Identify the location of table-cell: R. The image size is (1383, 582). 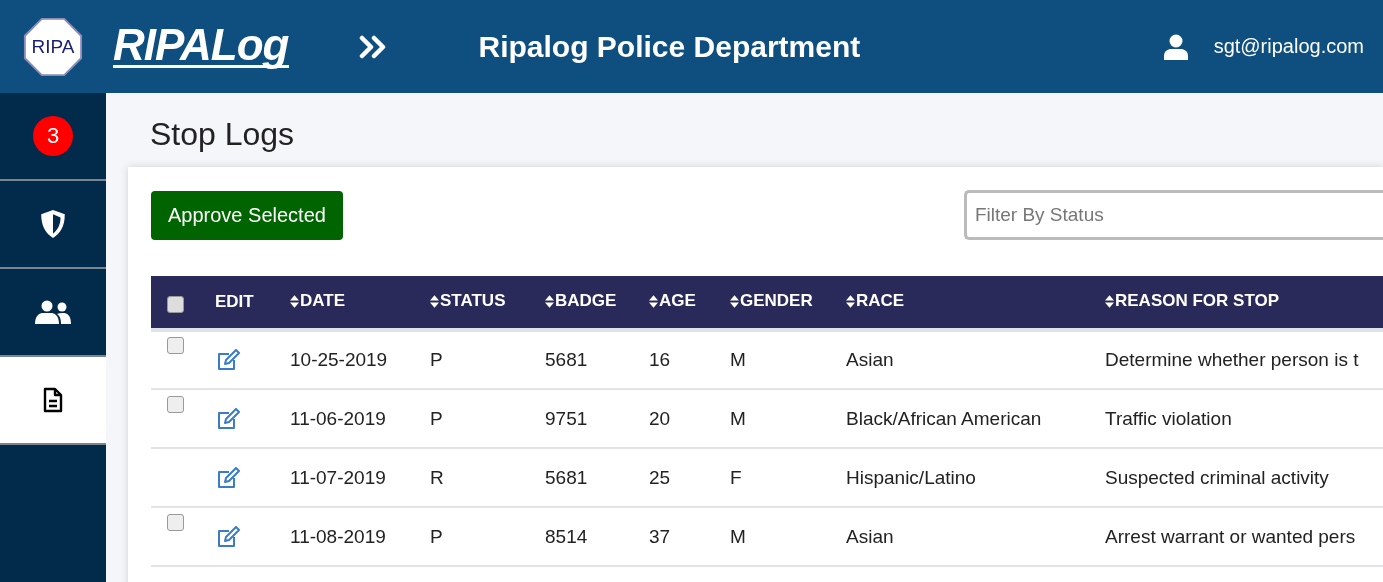
(437, 477).